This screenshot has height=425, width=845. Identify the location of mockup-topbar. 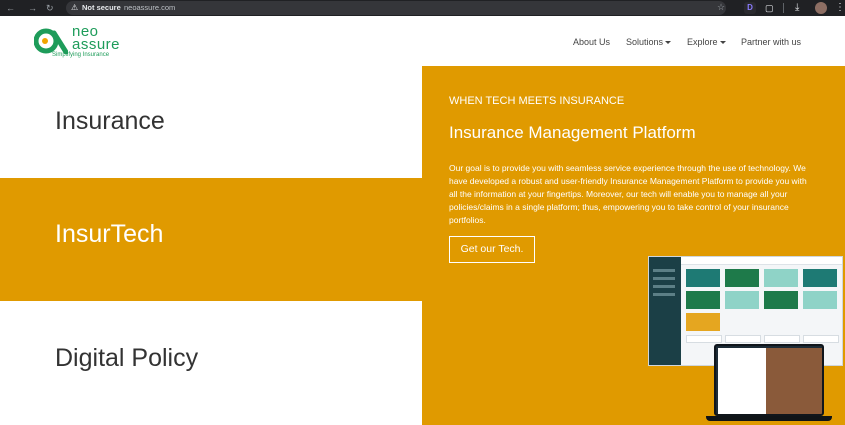
(761, 261).